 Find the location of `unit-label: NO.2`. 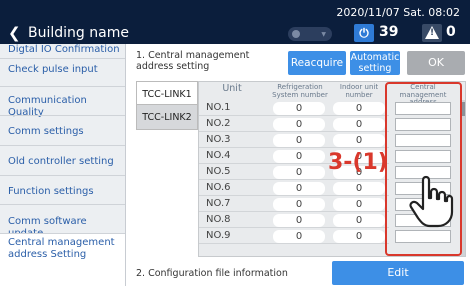

unit-label: NO.2 is located at coordinates (218, 123).